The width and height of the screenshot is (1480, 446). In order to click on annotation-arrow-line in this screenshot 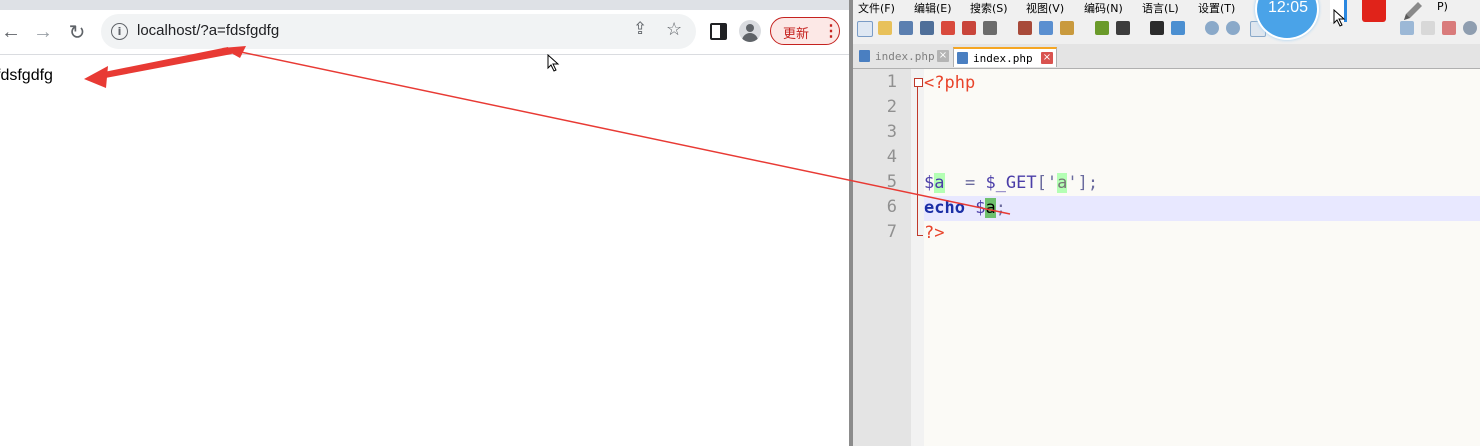, I will do `click(166, 63)`.